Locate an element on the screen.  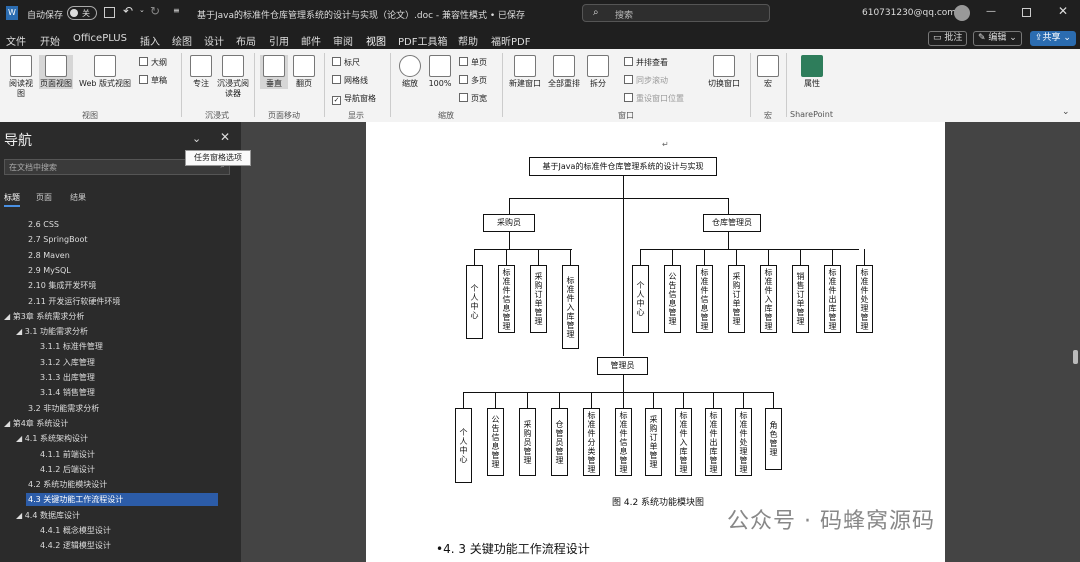
magnifier-icon is located at coordinates (410, 66).